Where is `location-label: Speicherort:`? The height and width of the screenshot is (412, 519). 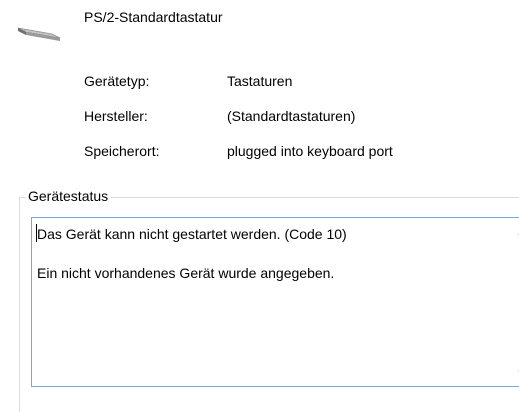
location-label: Speicherort: is located at coordinates (122, 151).